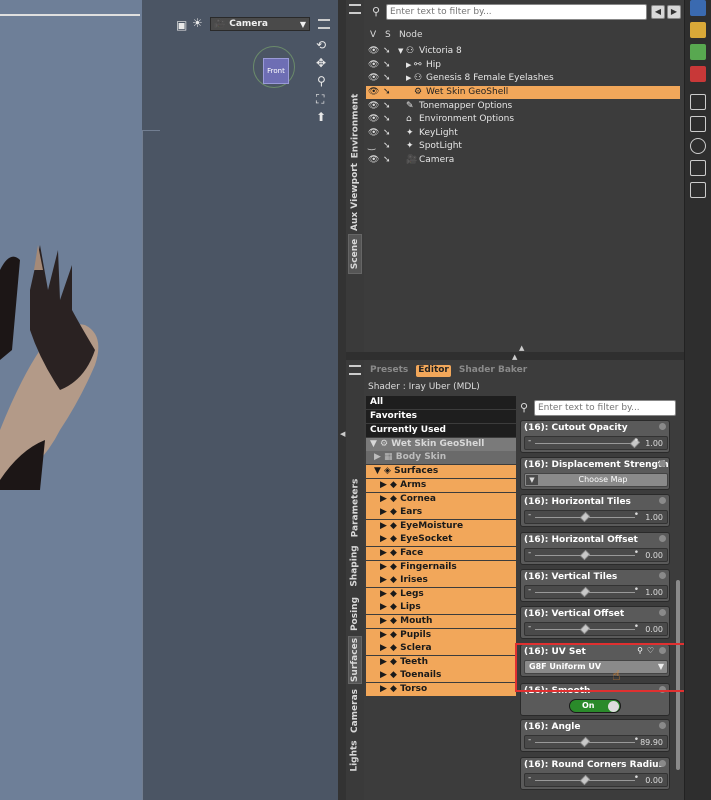 The width and height of the screenshot is (711, 800). I want to click on tree-item-surface: ▶ ◆ Lips, so click(441, 608).